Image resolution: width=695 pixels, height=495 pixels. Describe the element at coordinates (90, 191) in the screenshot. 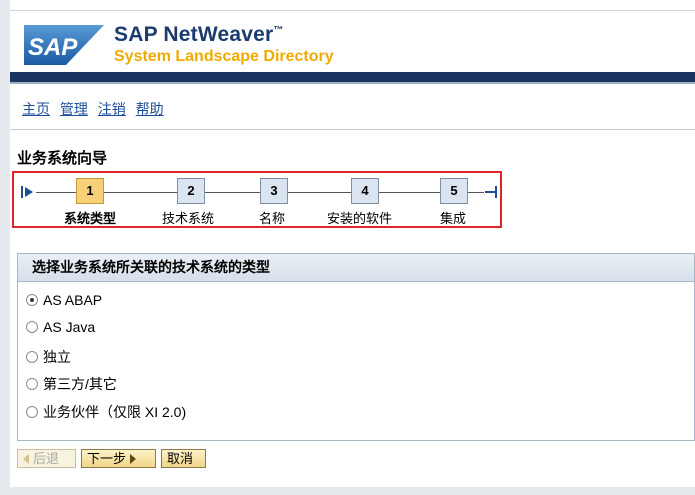

I see `step-1-number: 1` at that location.